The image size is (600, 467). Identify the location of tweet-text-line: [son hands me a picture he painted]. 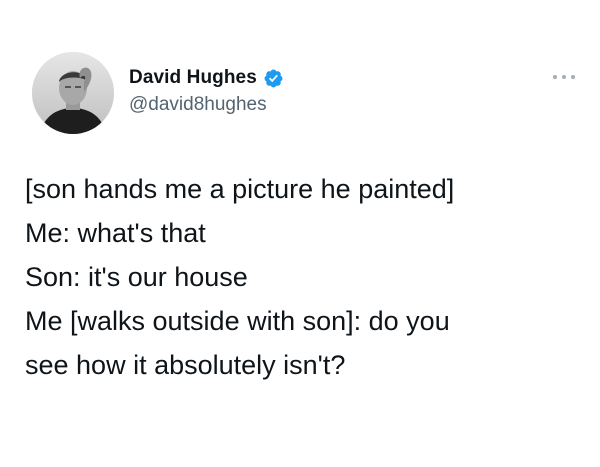
(240, 189).